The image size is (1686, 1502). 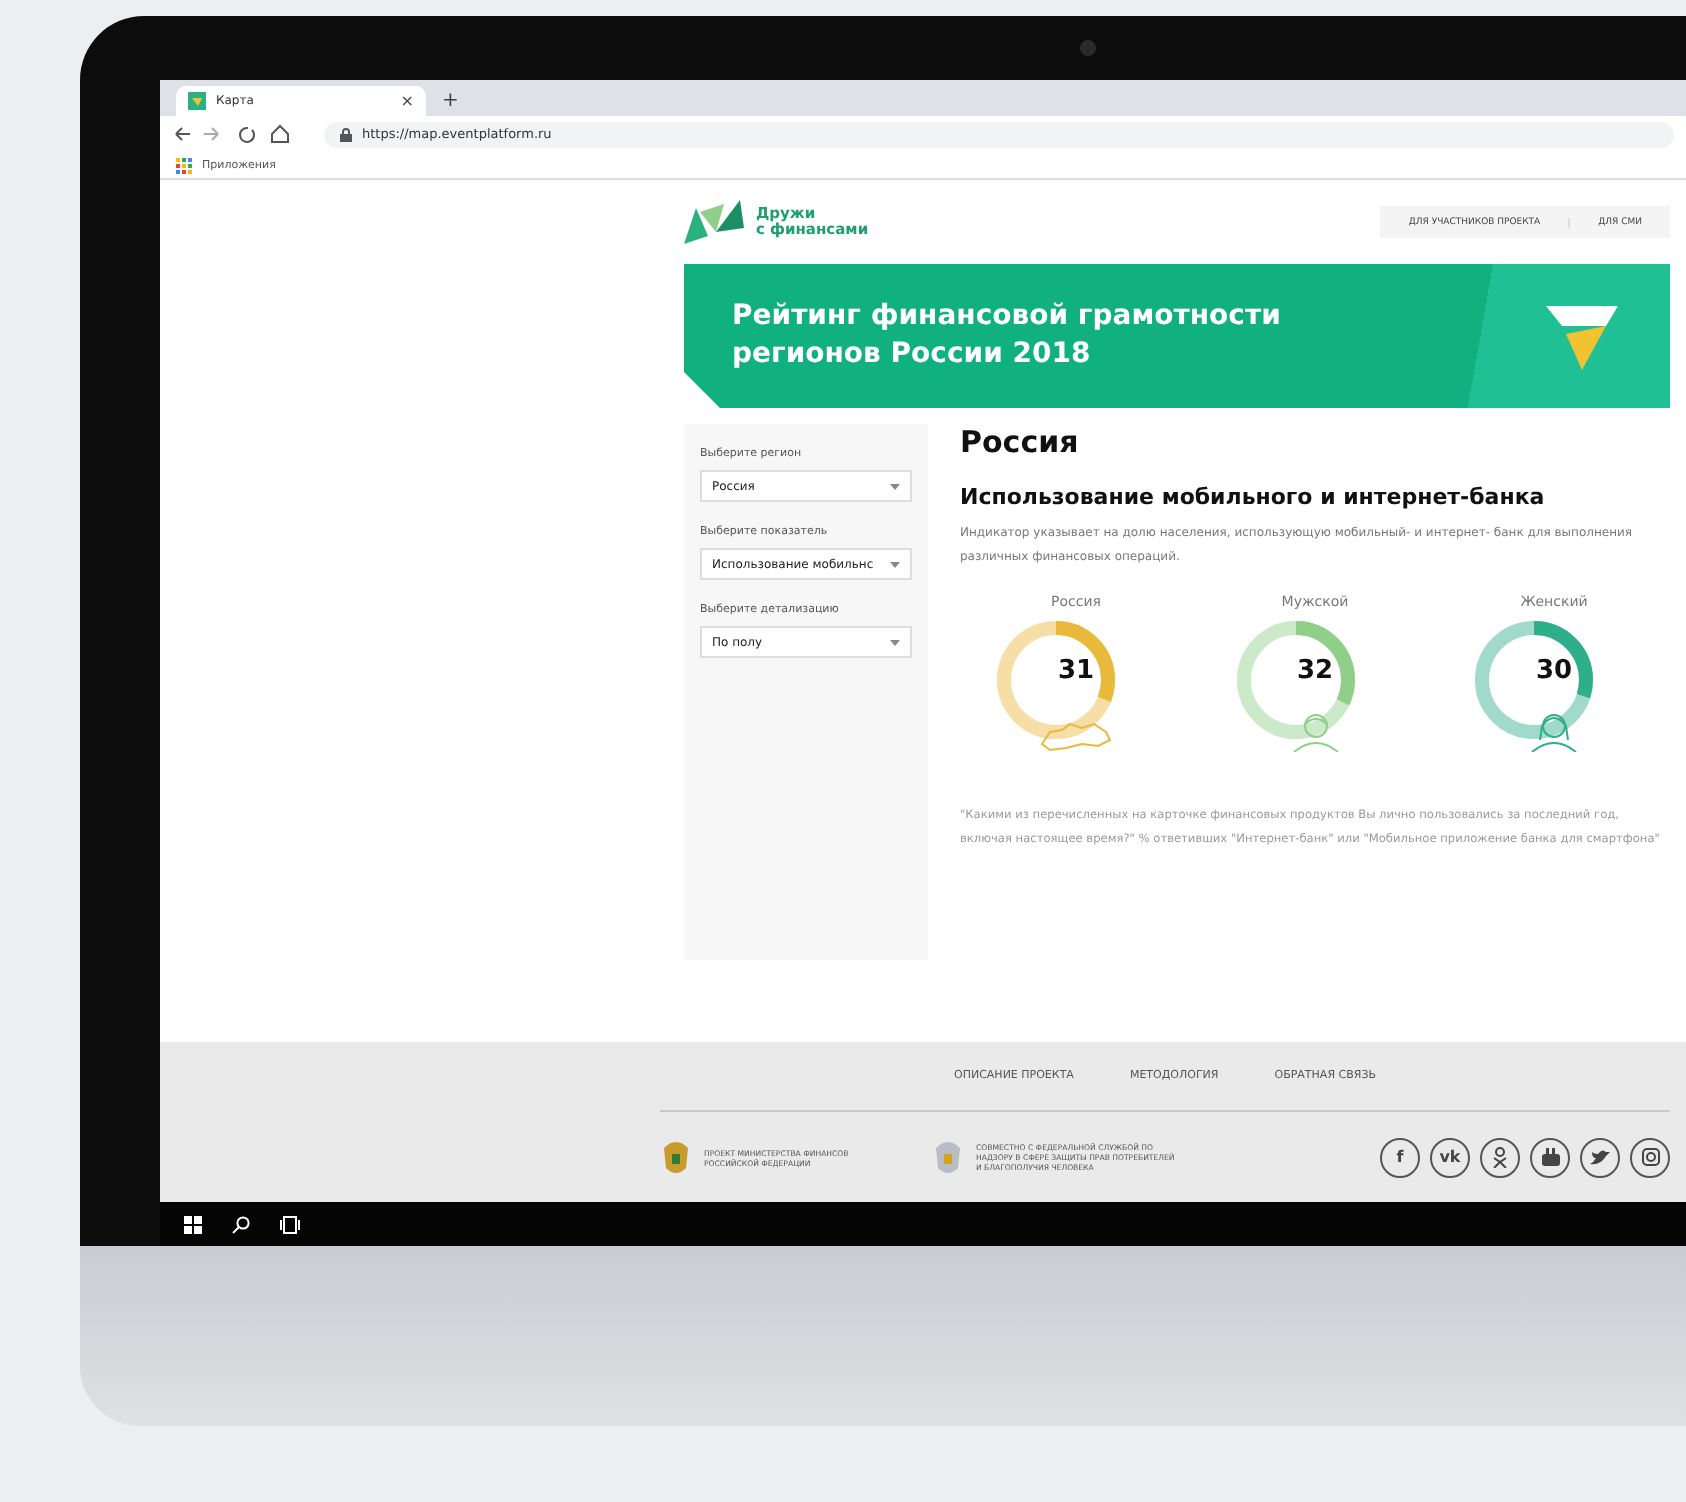 What do you see at coordinates (1020, 442) in the screenshot?
I see `region-heading: Россия` at bounding box center [1020, 442].